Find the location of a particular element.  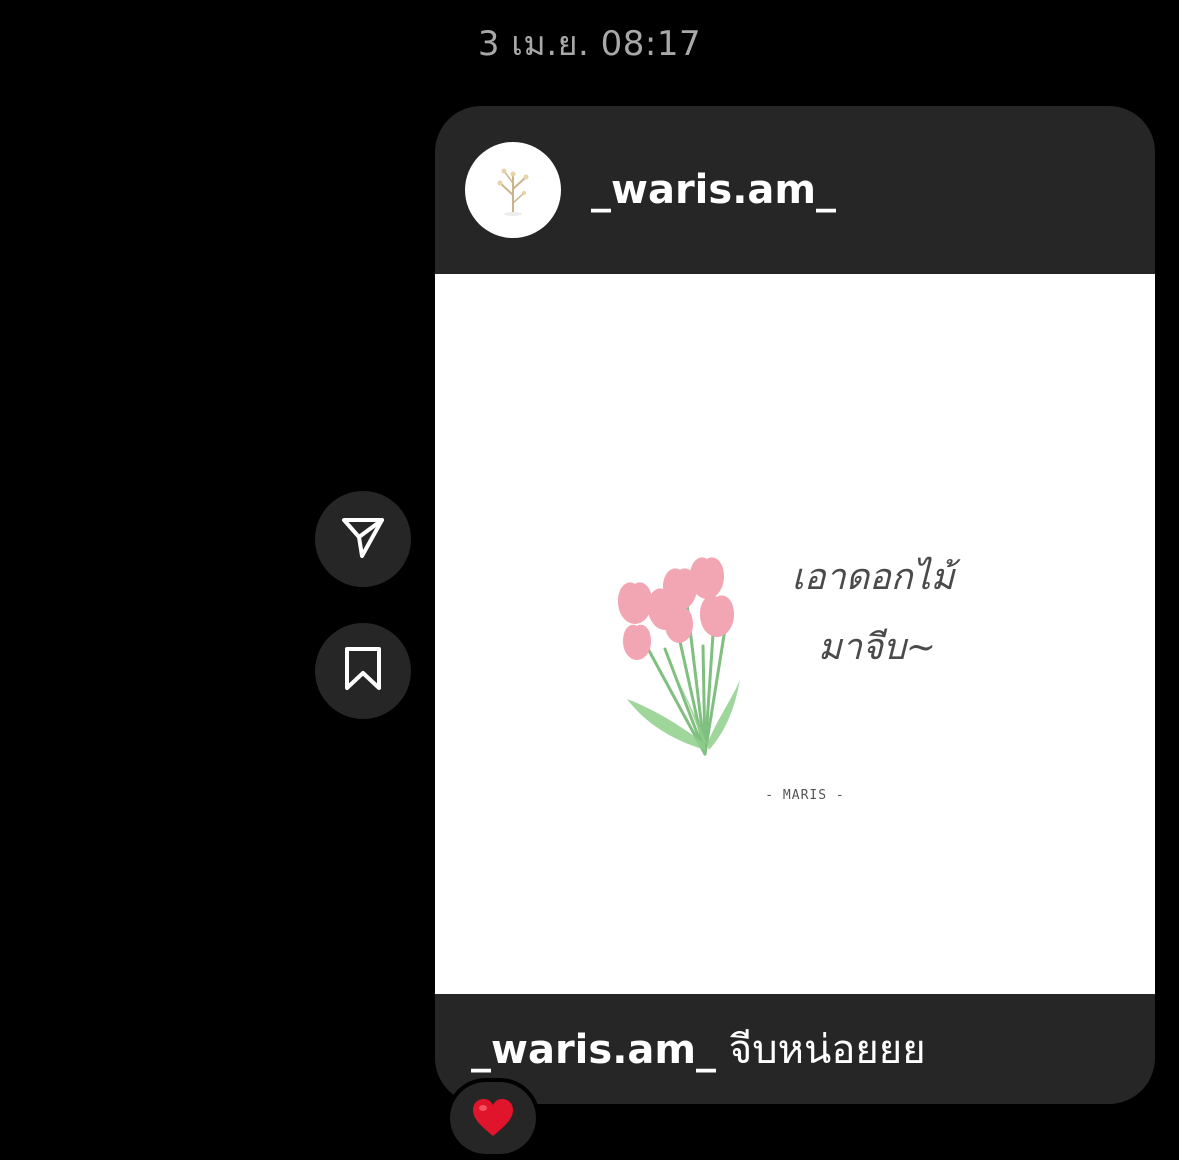

tulip-leaves is located at coordinates (683, 704).